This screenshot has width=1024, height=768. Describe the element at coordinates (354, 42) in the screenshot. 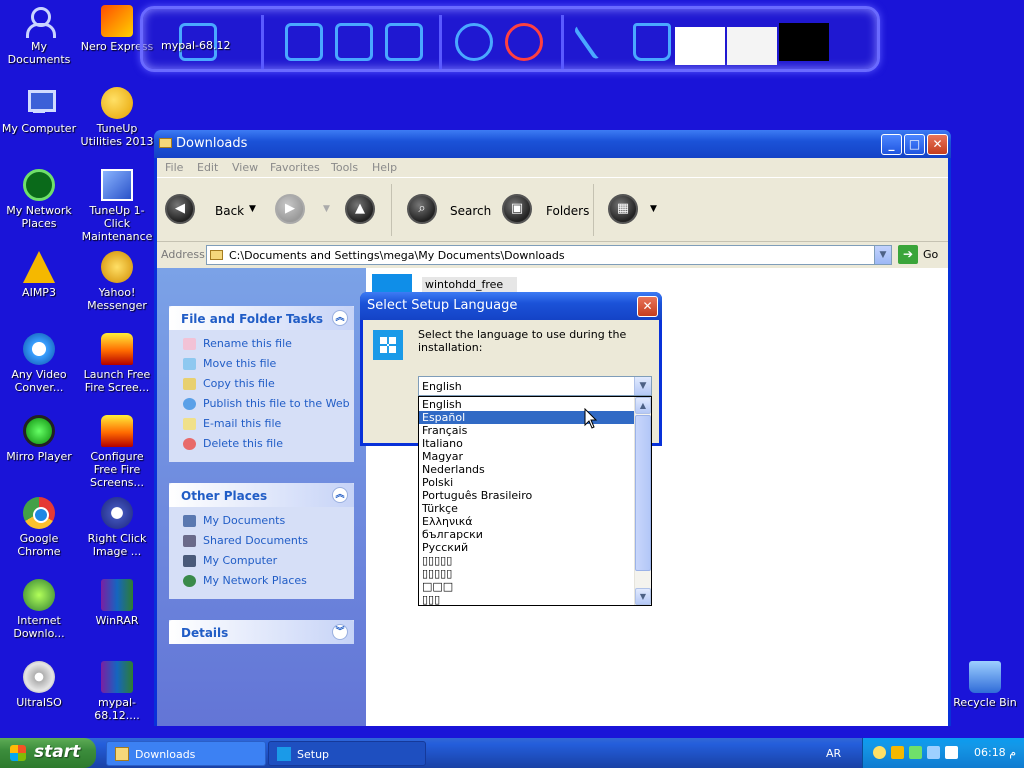

I see `picture-folder-icon` at that location.